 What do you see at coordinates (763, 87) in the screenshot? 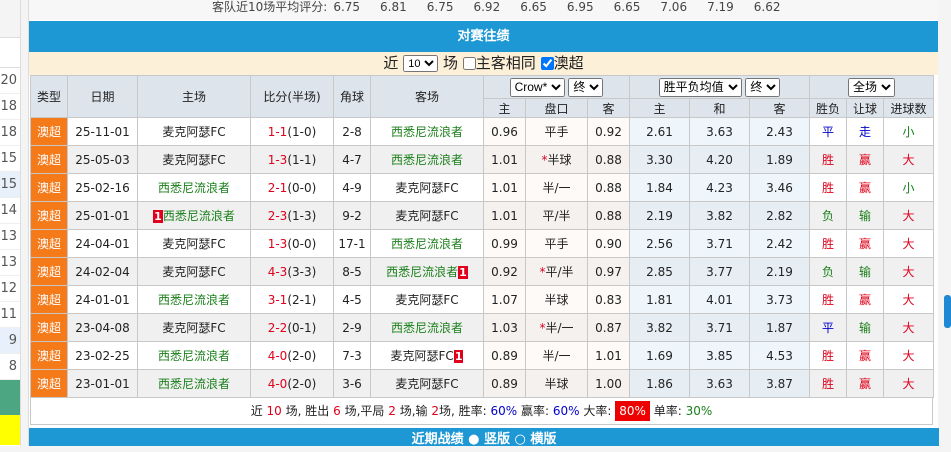
I see `avg-stage-select: 终` at bounding box center [763, 87].